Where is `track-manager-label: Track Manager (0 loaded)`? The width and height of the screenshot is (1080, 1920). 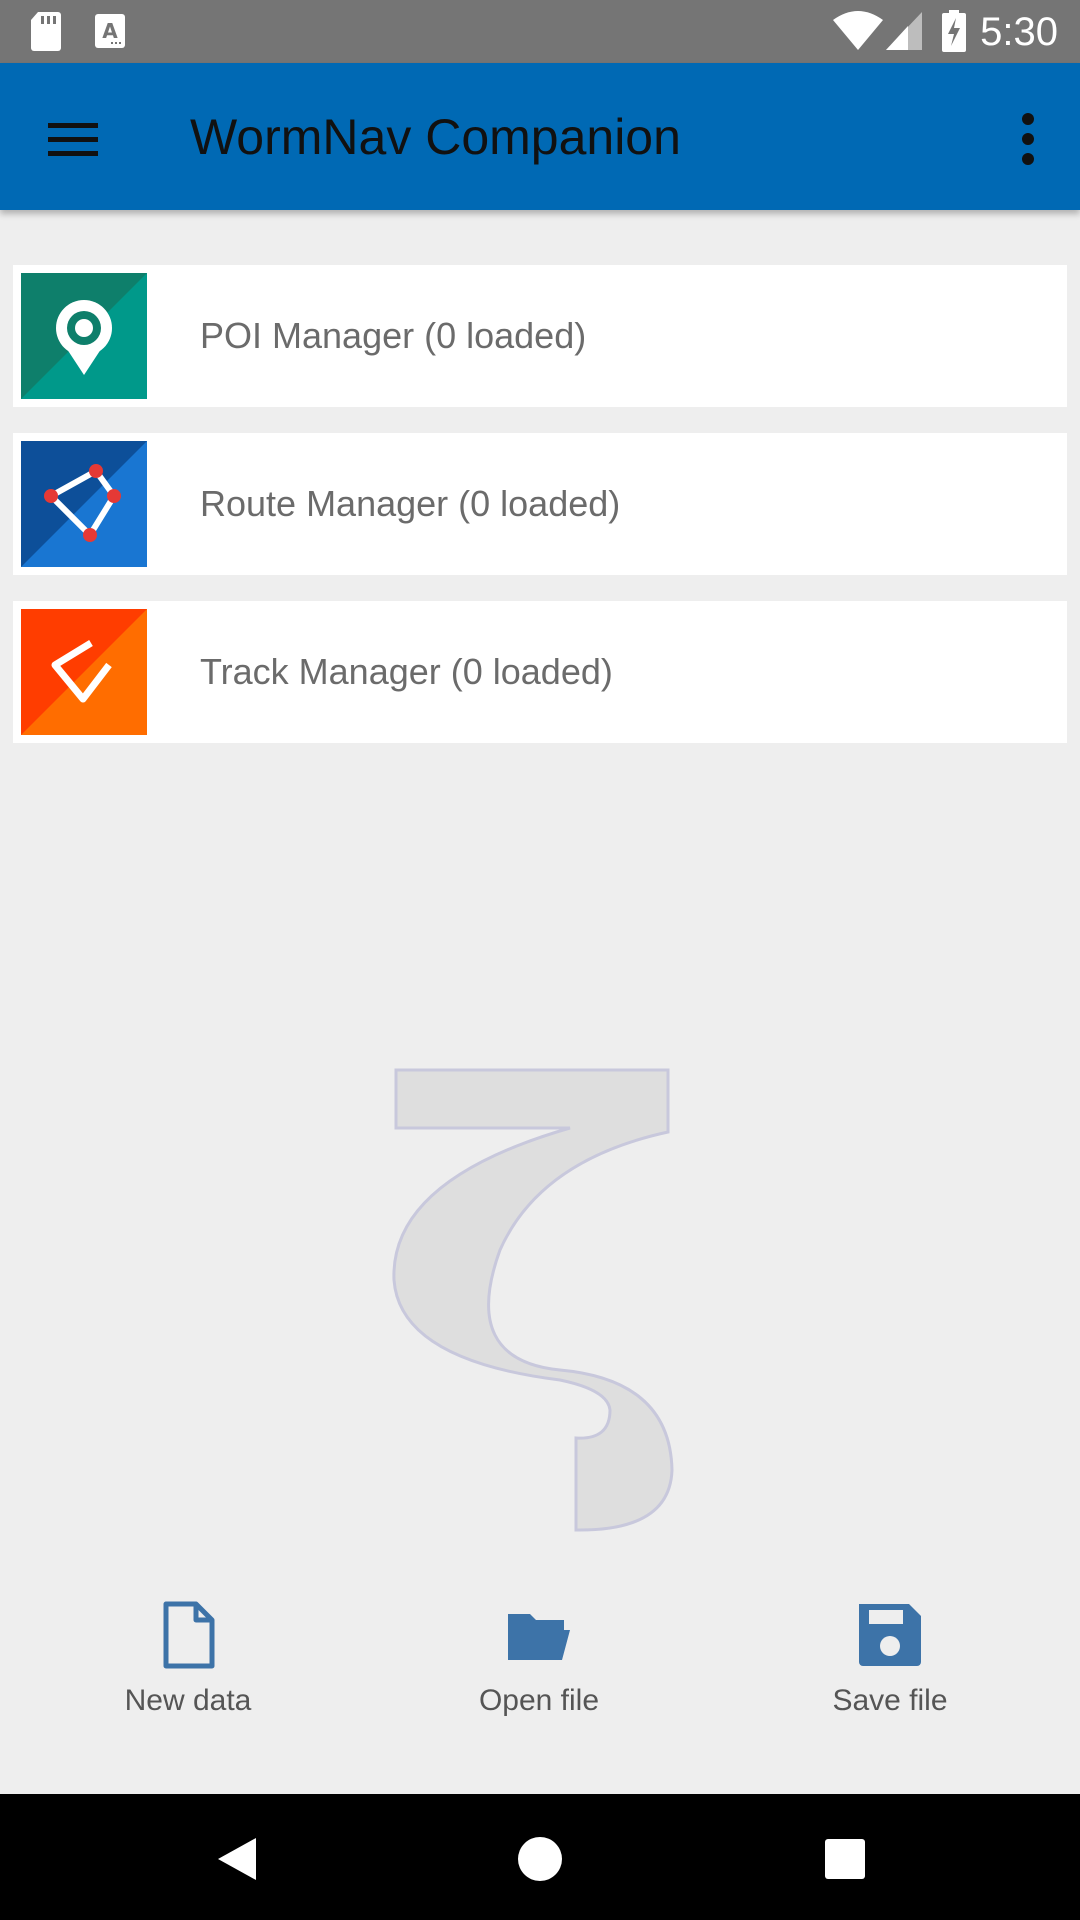 track-manager-label: Track Manager (0 loaded) is located at coordinates (406, 671).